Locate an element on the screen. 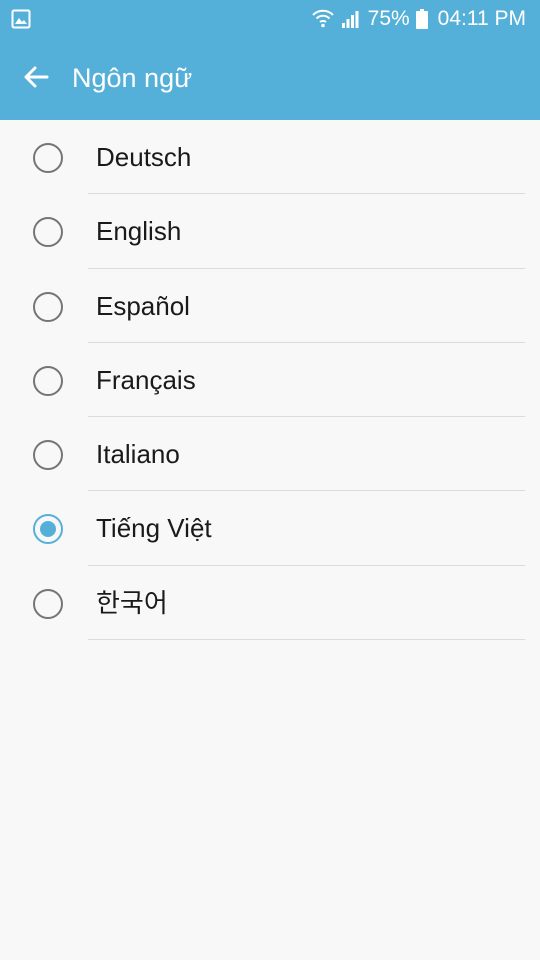  status-bar: 75% 04:11 PM is located at coordinates (270, 19).